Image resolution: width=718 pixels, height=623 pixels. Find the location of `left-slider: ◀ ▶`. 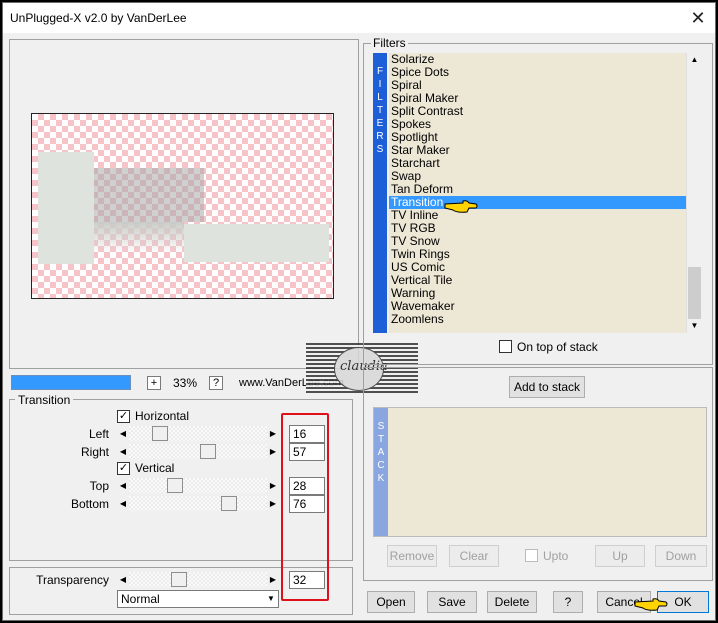

left-slider: ◀ ▶ is located at coordinates (198, 433).